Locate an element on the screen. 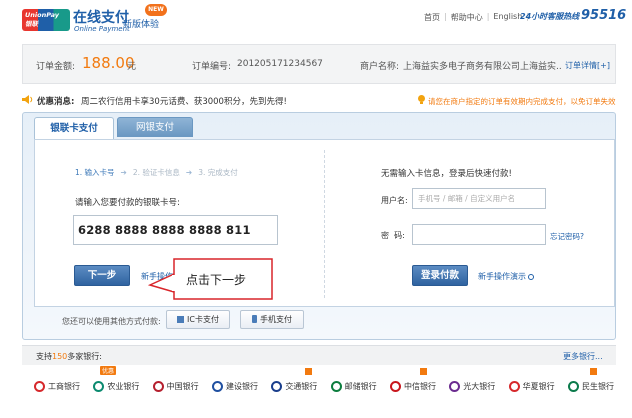 The image size is (632, 418). bank-name: 工商银行 is located at coordinates (64, 386).